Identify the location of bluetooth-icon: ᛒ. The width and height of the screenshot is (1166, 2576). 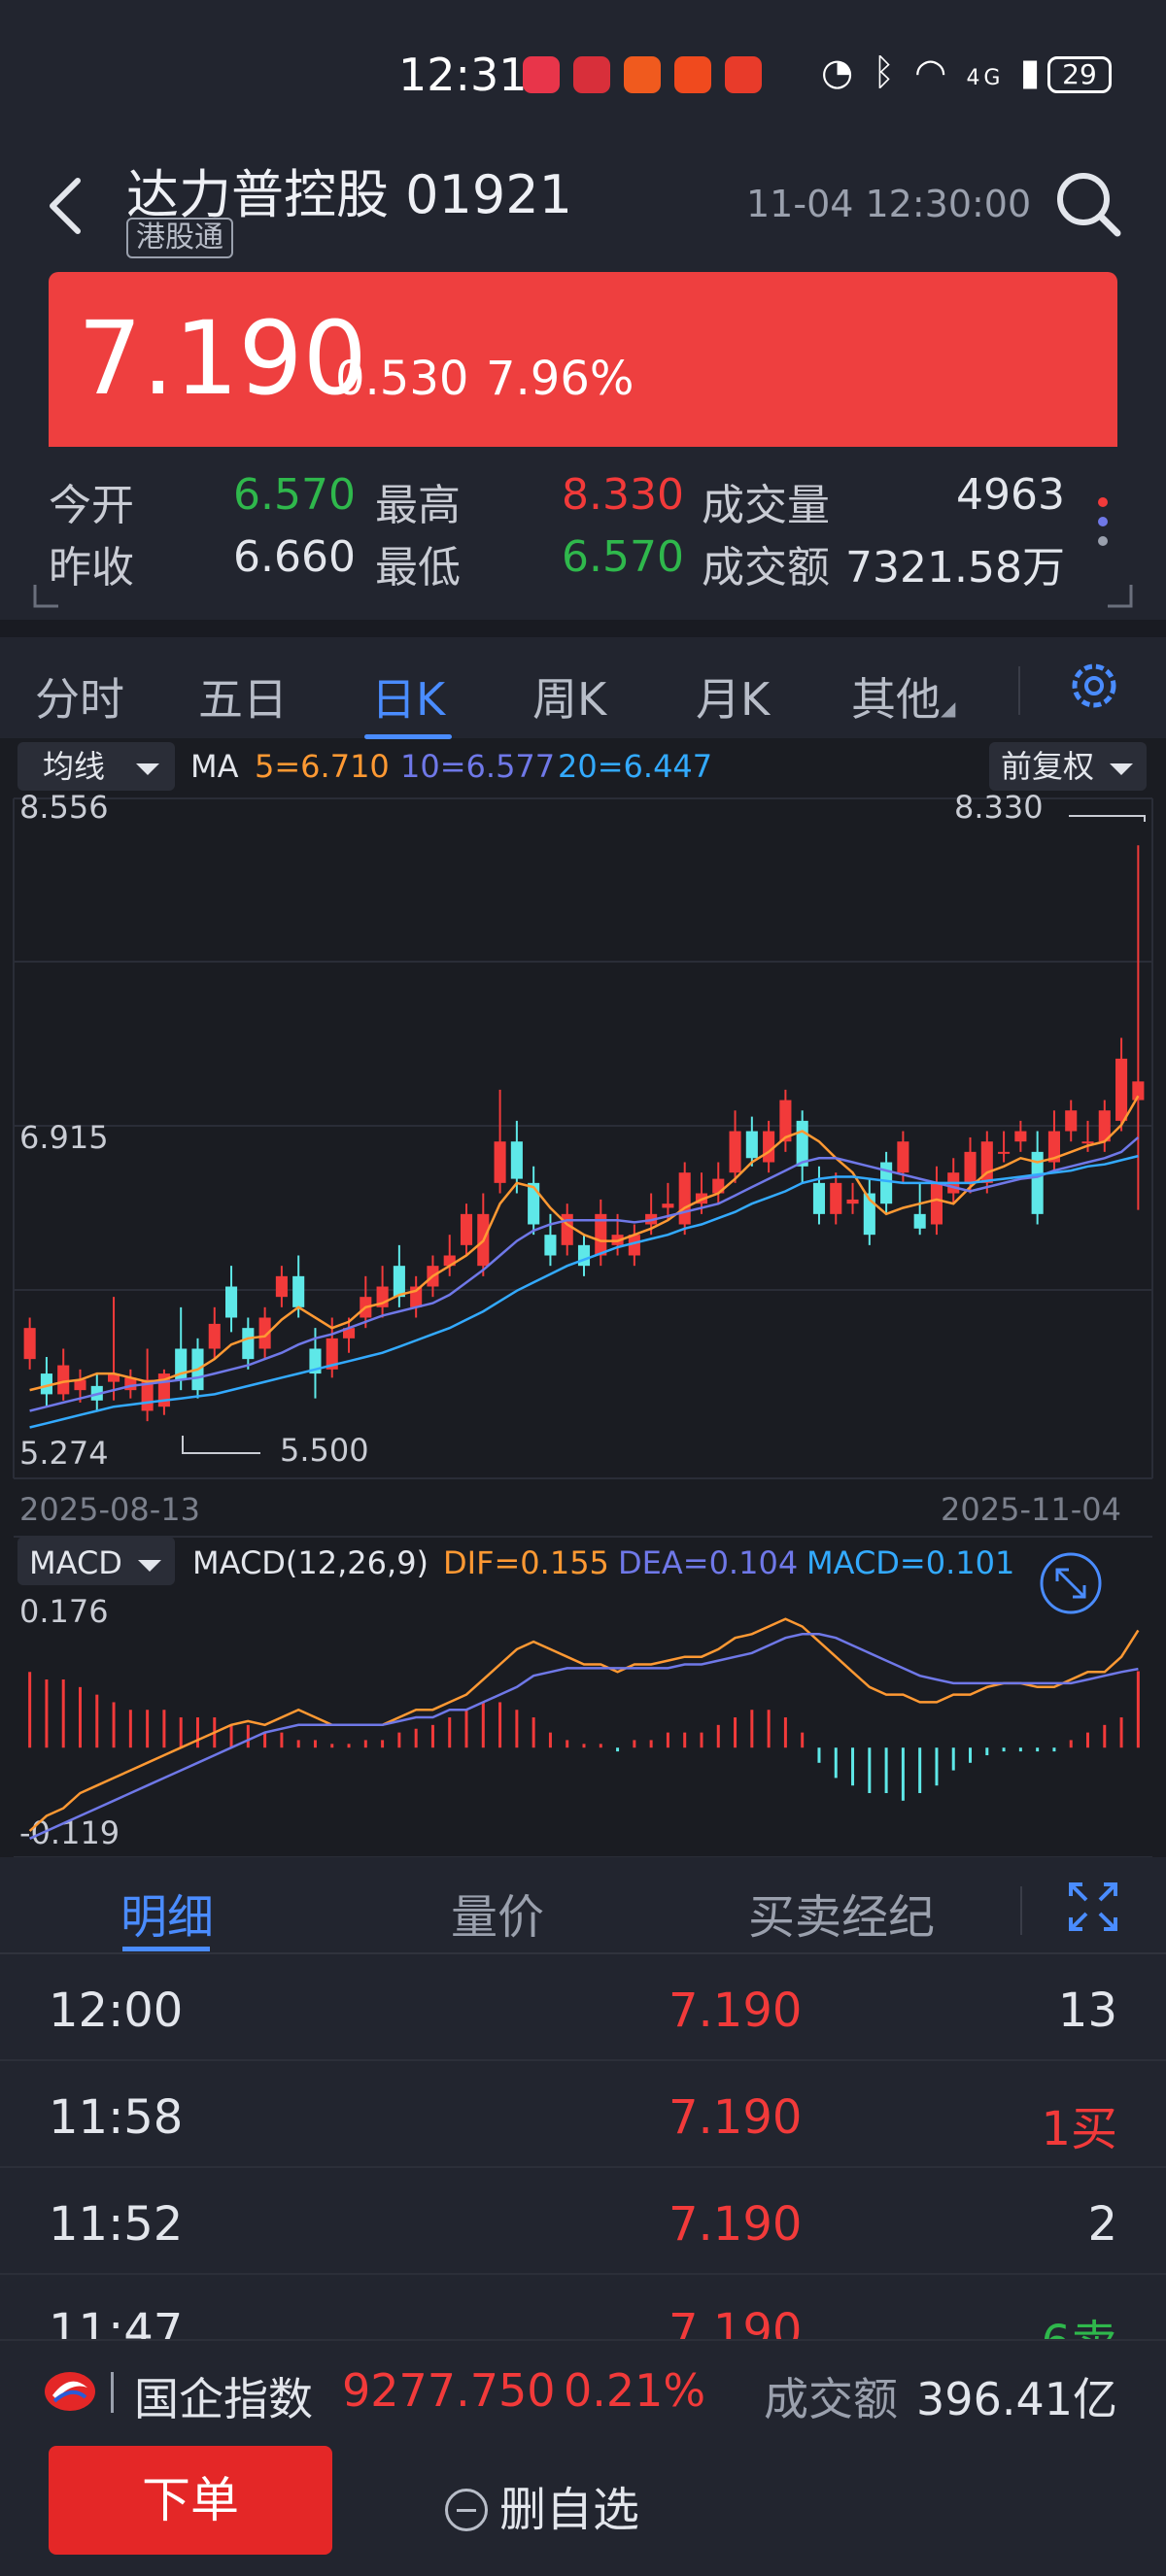
(886, 72).